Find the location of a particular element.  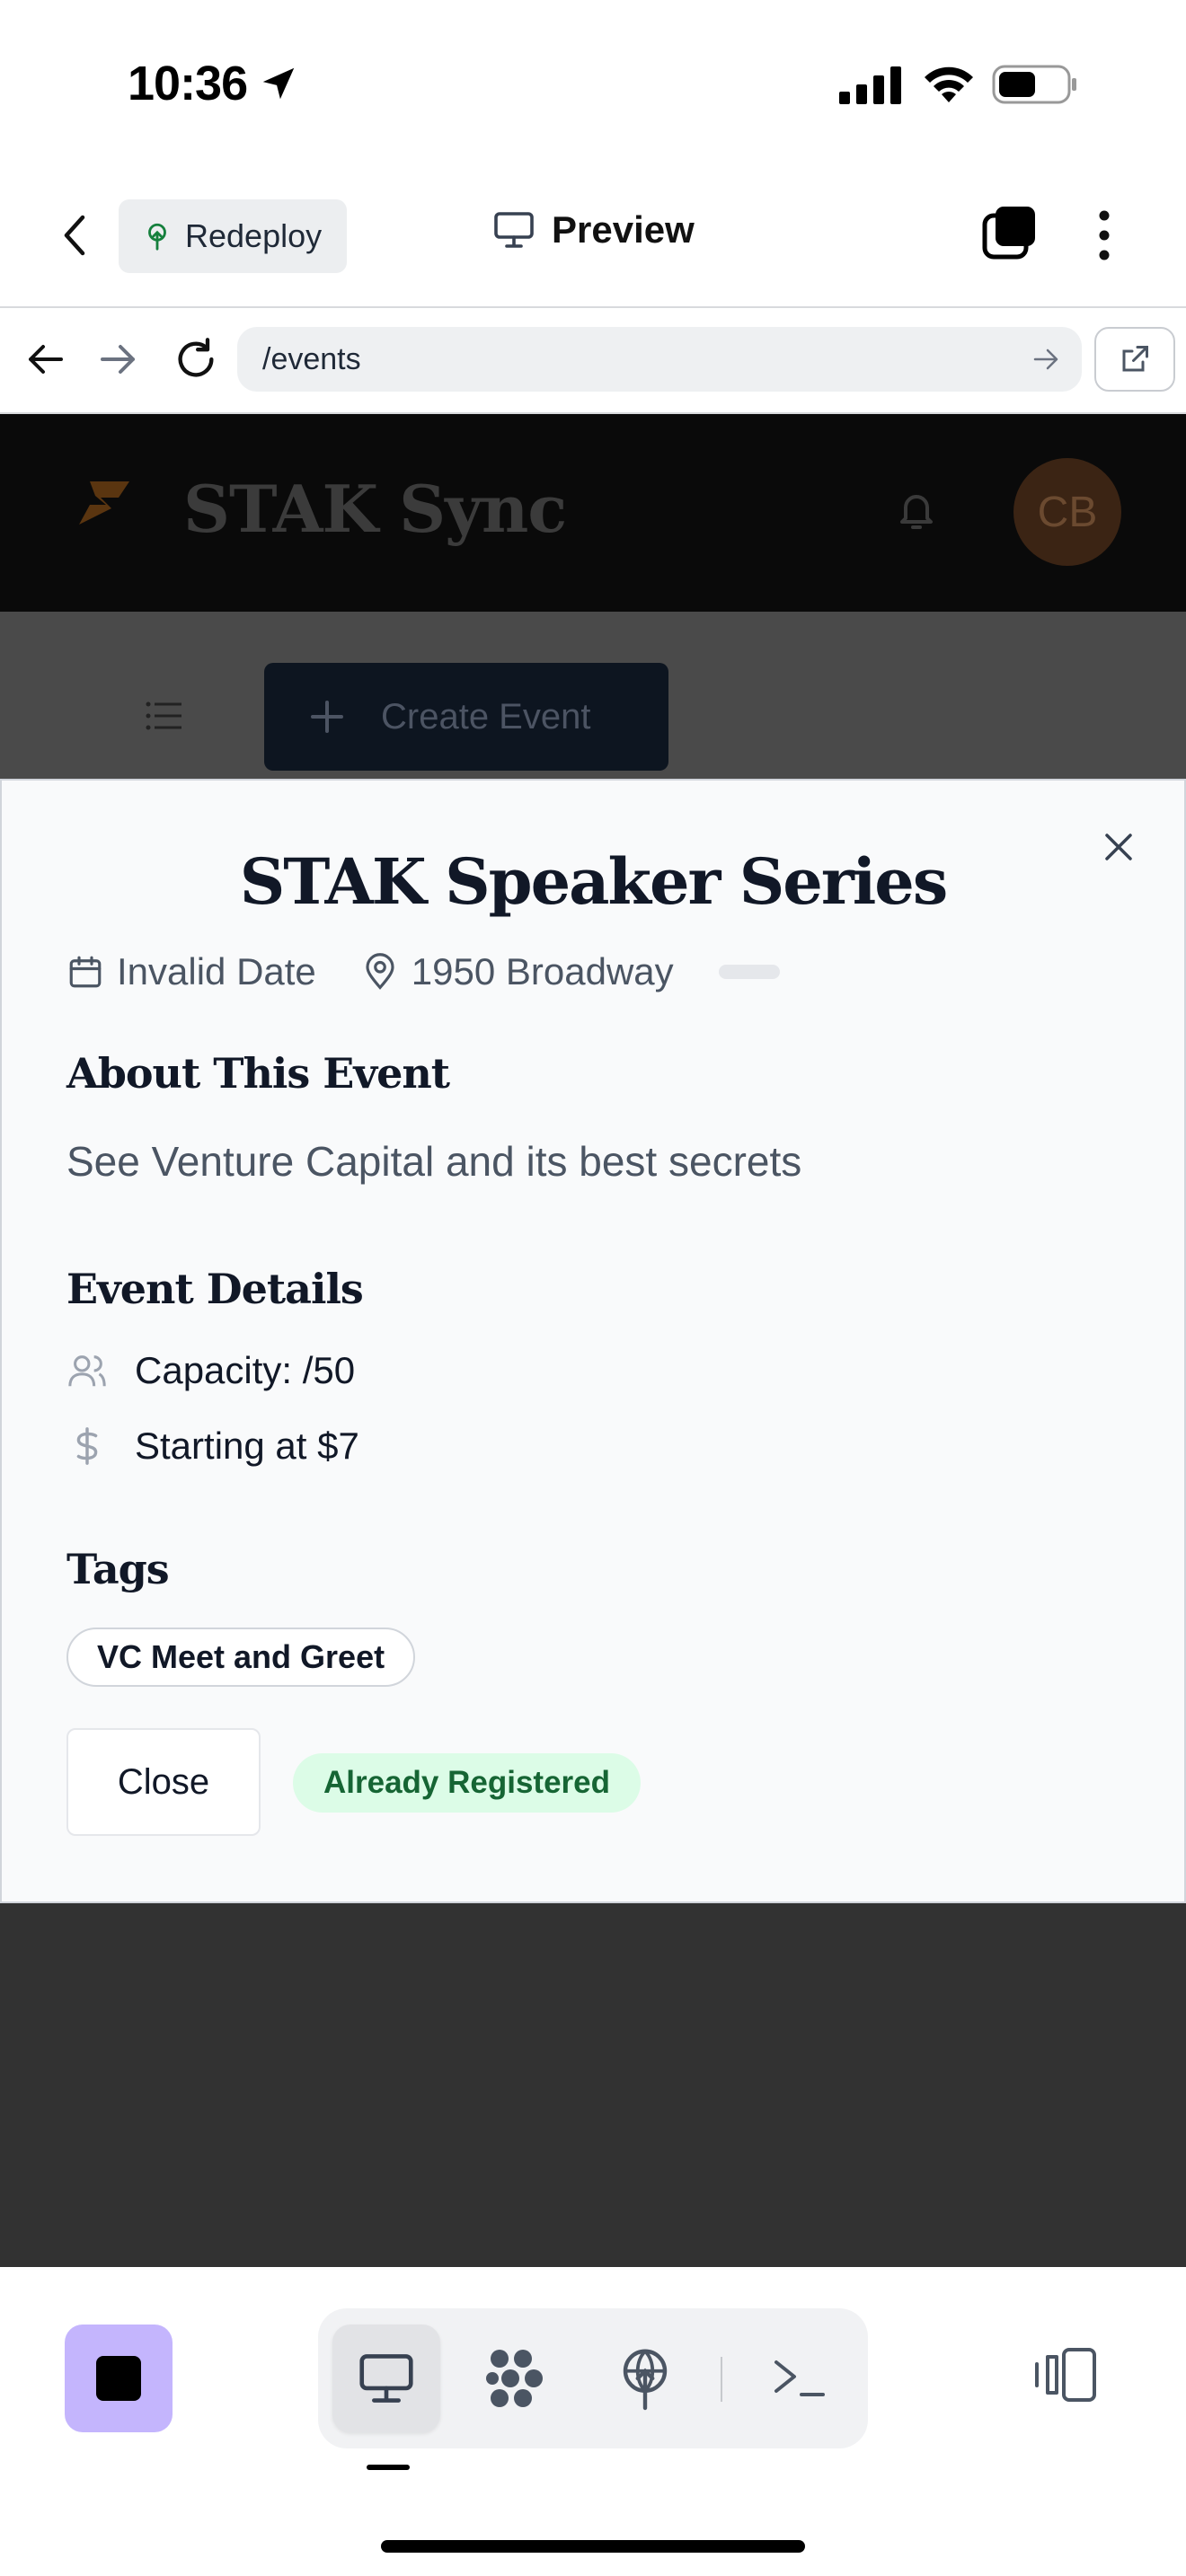

deploy-icon is located at coordinates (645, 2380).